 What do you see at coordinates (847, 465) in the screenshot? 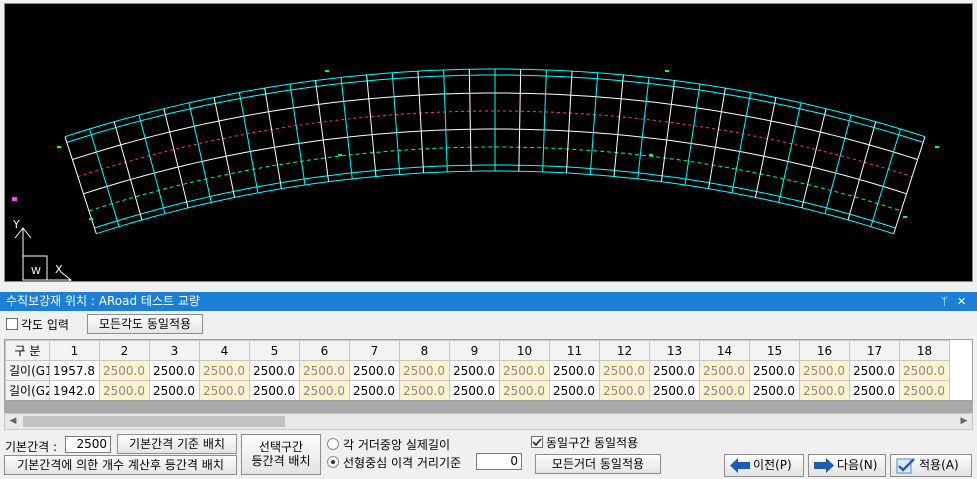
I see `next-button: 다음(N)` at bounding box center [847, 465].